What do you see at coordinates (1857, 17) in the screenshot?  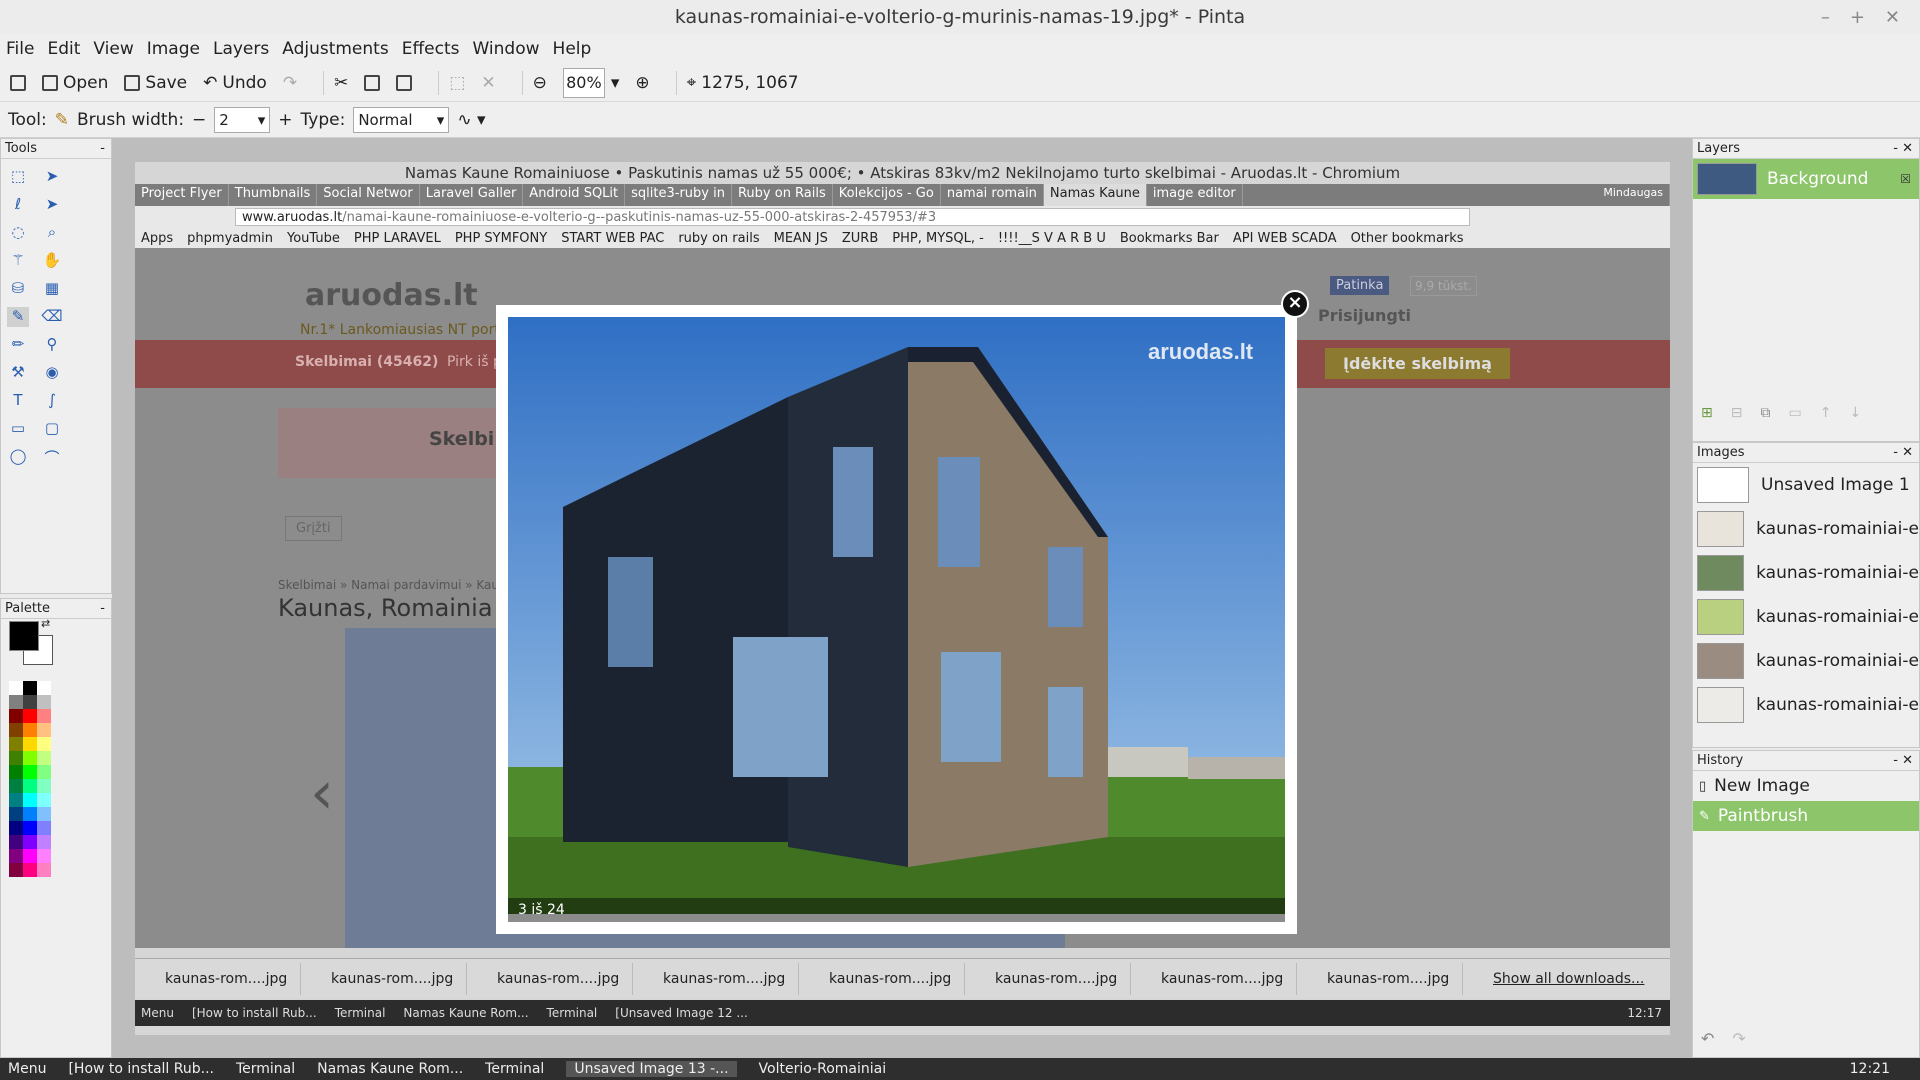 I see `maximize-icon: +` at bounding box center [1857, 17].